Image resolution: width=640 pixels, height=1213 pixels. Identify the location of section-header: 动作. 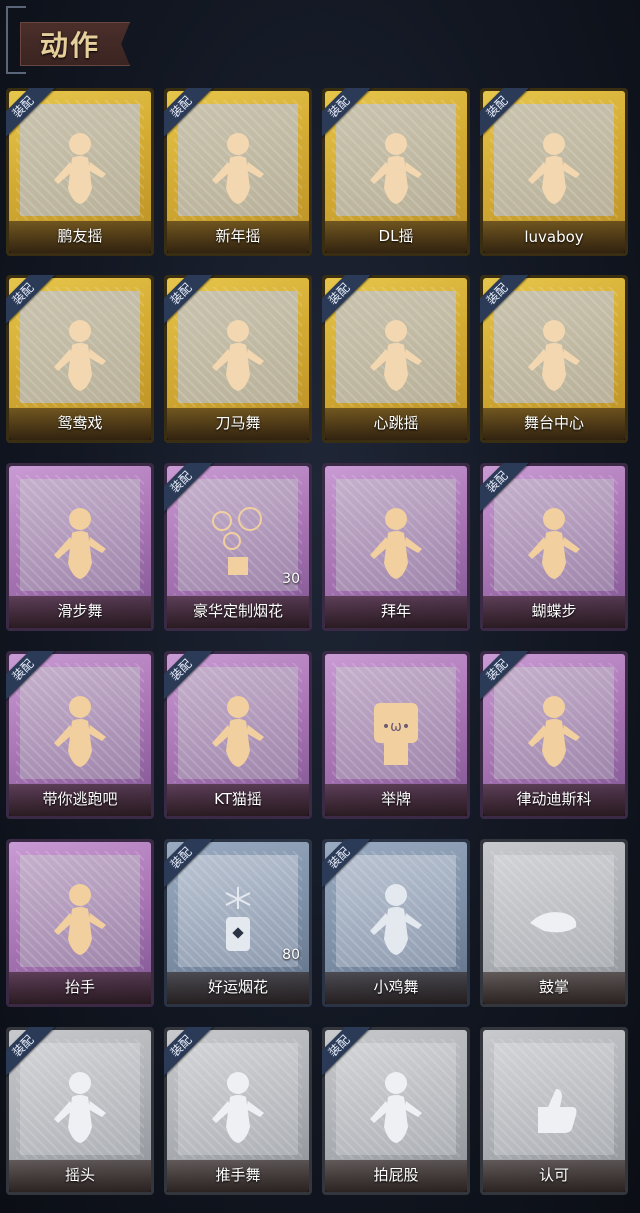
(70, 40).